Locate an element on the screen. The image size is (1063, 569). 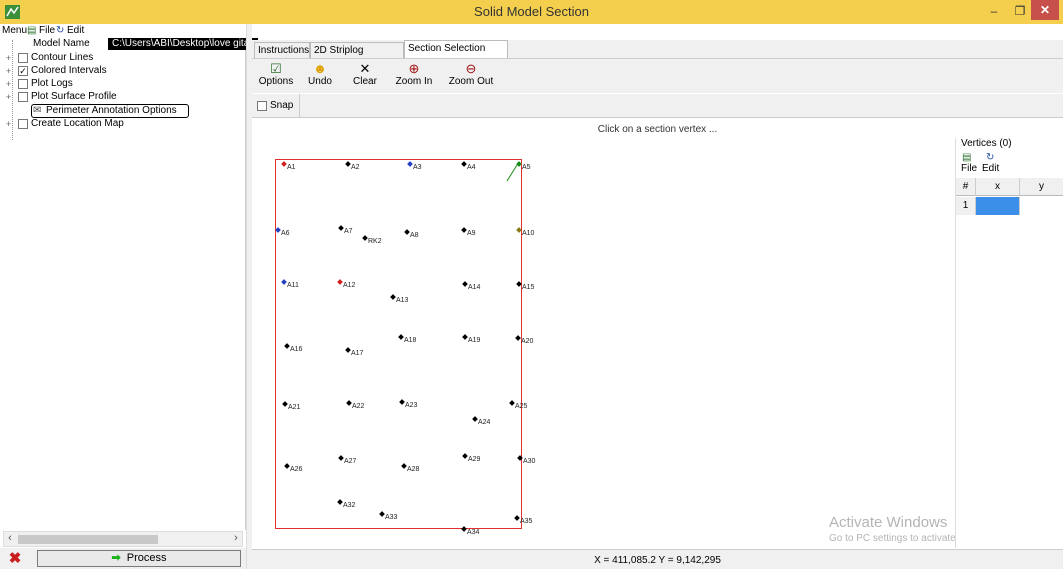
tab-section-selection-map: Section Selection Map is located at coordinates (456, 54).